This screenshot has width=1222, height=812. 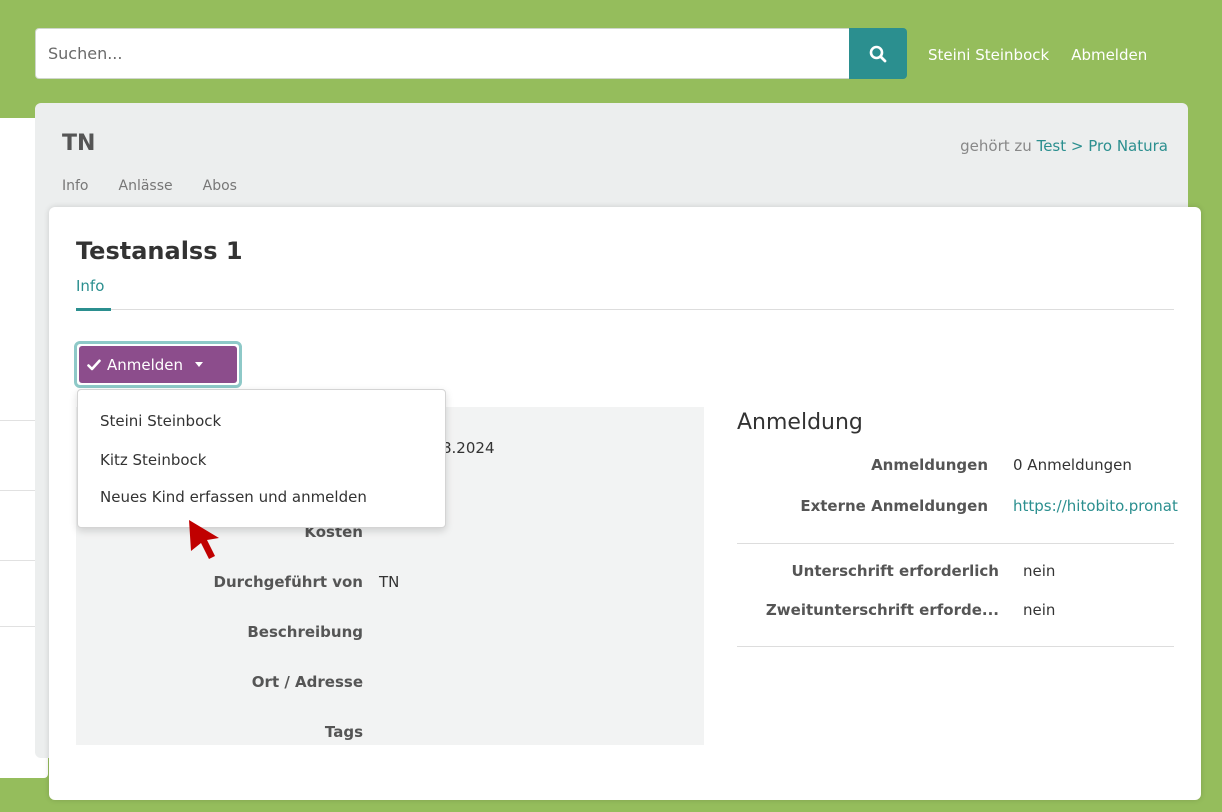 I want to click on register-dropdown-button: Anmelden, so click(x=158, y=364).